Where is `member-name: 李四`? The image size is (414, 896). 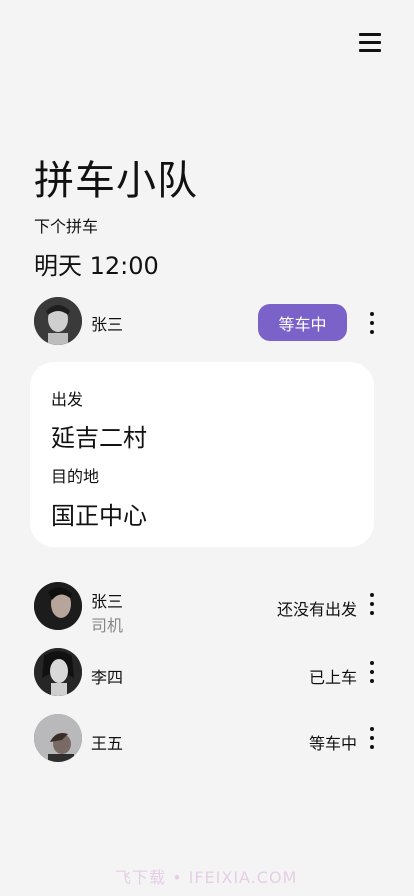 member-name: 李四 is located at coordinates (107, 677).